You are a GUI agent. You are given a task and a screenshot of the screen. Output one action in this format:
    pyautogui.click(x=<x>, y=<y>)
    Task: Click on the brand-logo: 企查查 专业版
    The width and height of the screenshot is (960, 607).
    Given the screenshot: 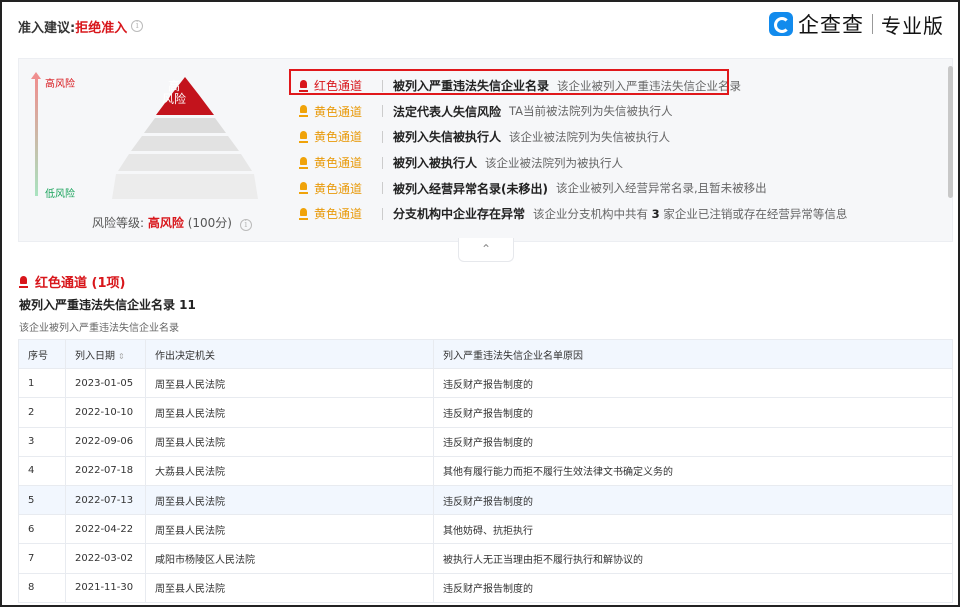 What is the action you would take?
    pyautogui.click(x=856, y=24)
    